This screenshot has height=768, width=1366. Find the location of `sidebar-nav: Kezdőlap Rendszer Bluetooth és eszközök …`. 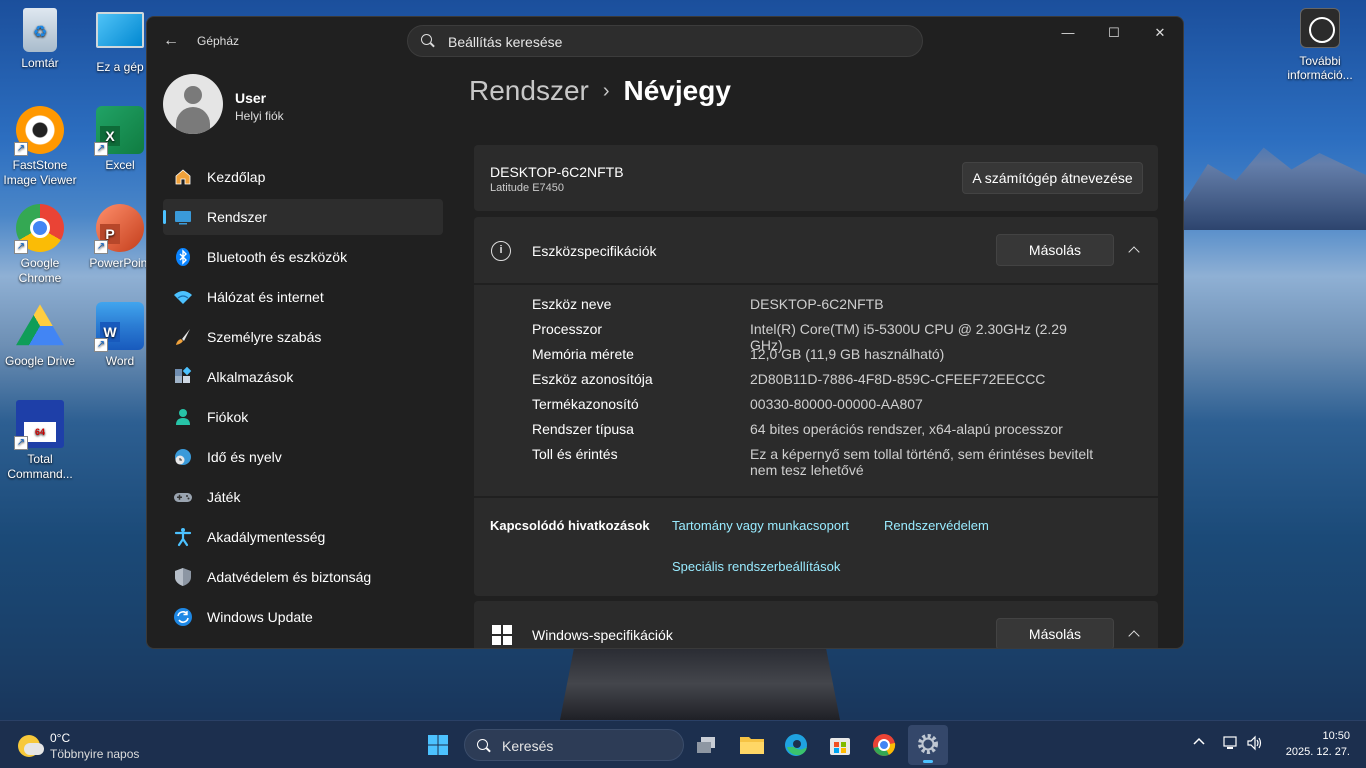

sidebar-nav: Kezdőlap Rendszer Bluetooth és eszközök … is located at coordinates (303, 399).